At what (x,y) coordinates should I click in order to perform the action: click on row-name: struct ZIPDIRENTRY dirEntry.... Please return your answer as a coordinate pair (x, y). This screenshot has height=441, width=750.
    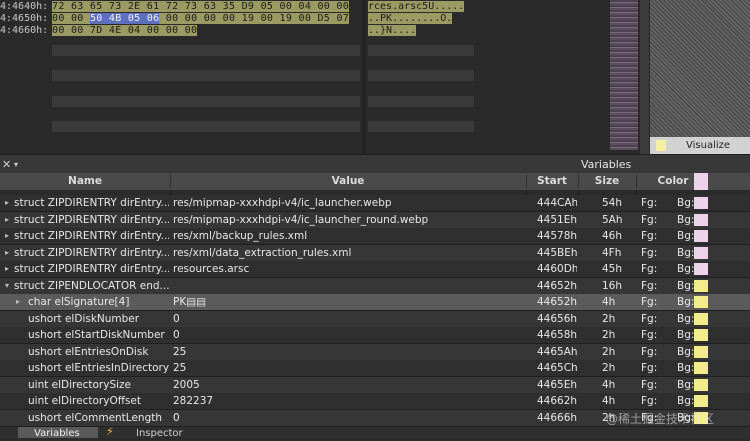
    Looking at the image, I should click on (91, 236).